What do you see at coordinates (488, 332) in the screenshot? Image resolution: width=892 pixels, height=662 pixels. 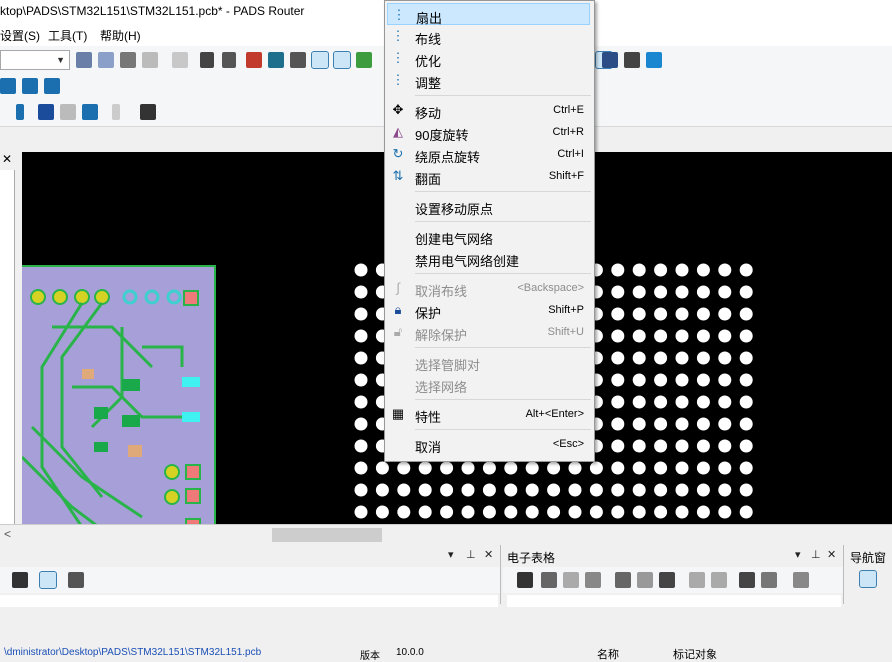 I see `menu-item-unprotect: 🔓︎ 解除保护 Shift+U` at bounding box center [488, 332].